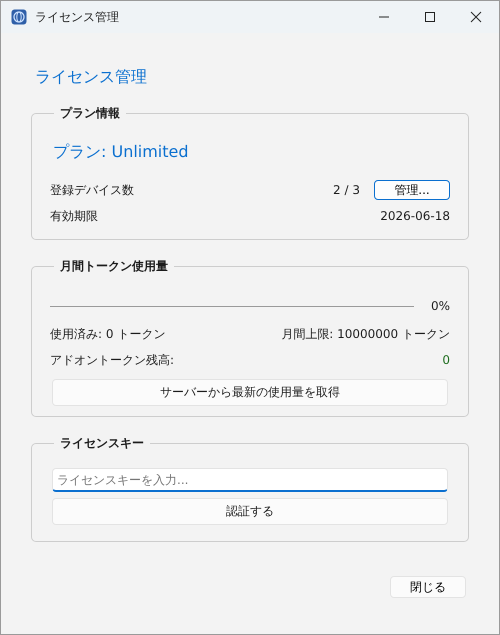 The height and width of the screenshot is (635, 500). I want to click on percent-label: 0%, so click(440, 306).